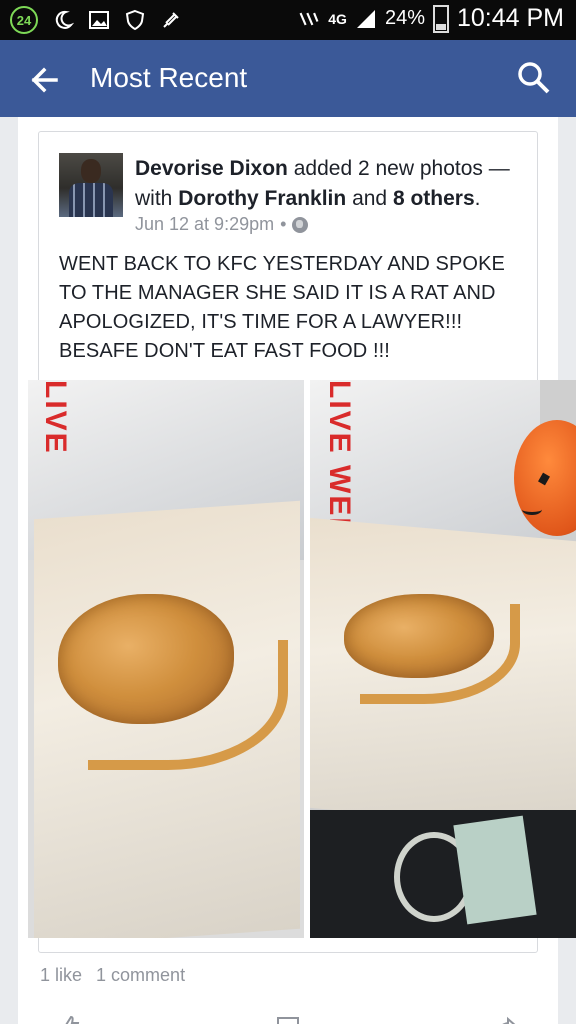  I want to click on avatar-head, so click(91, 171).